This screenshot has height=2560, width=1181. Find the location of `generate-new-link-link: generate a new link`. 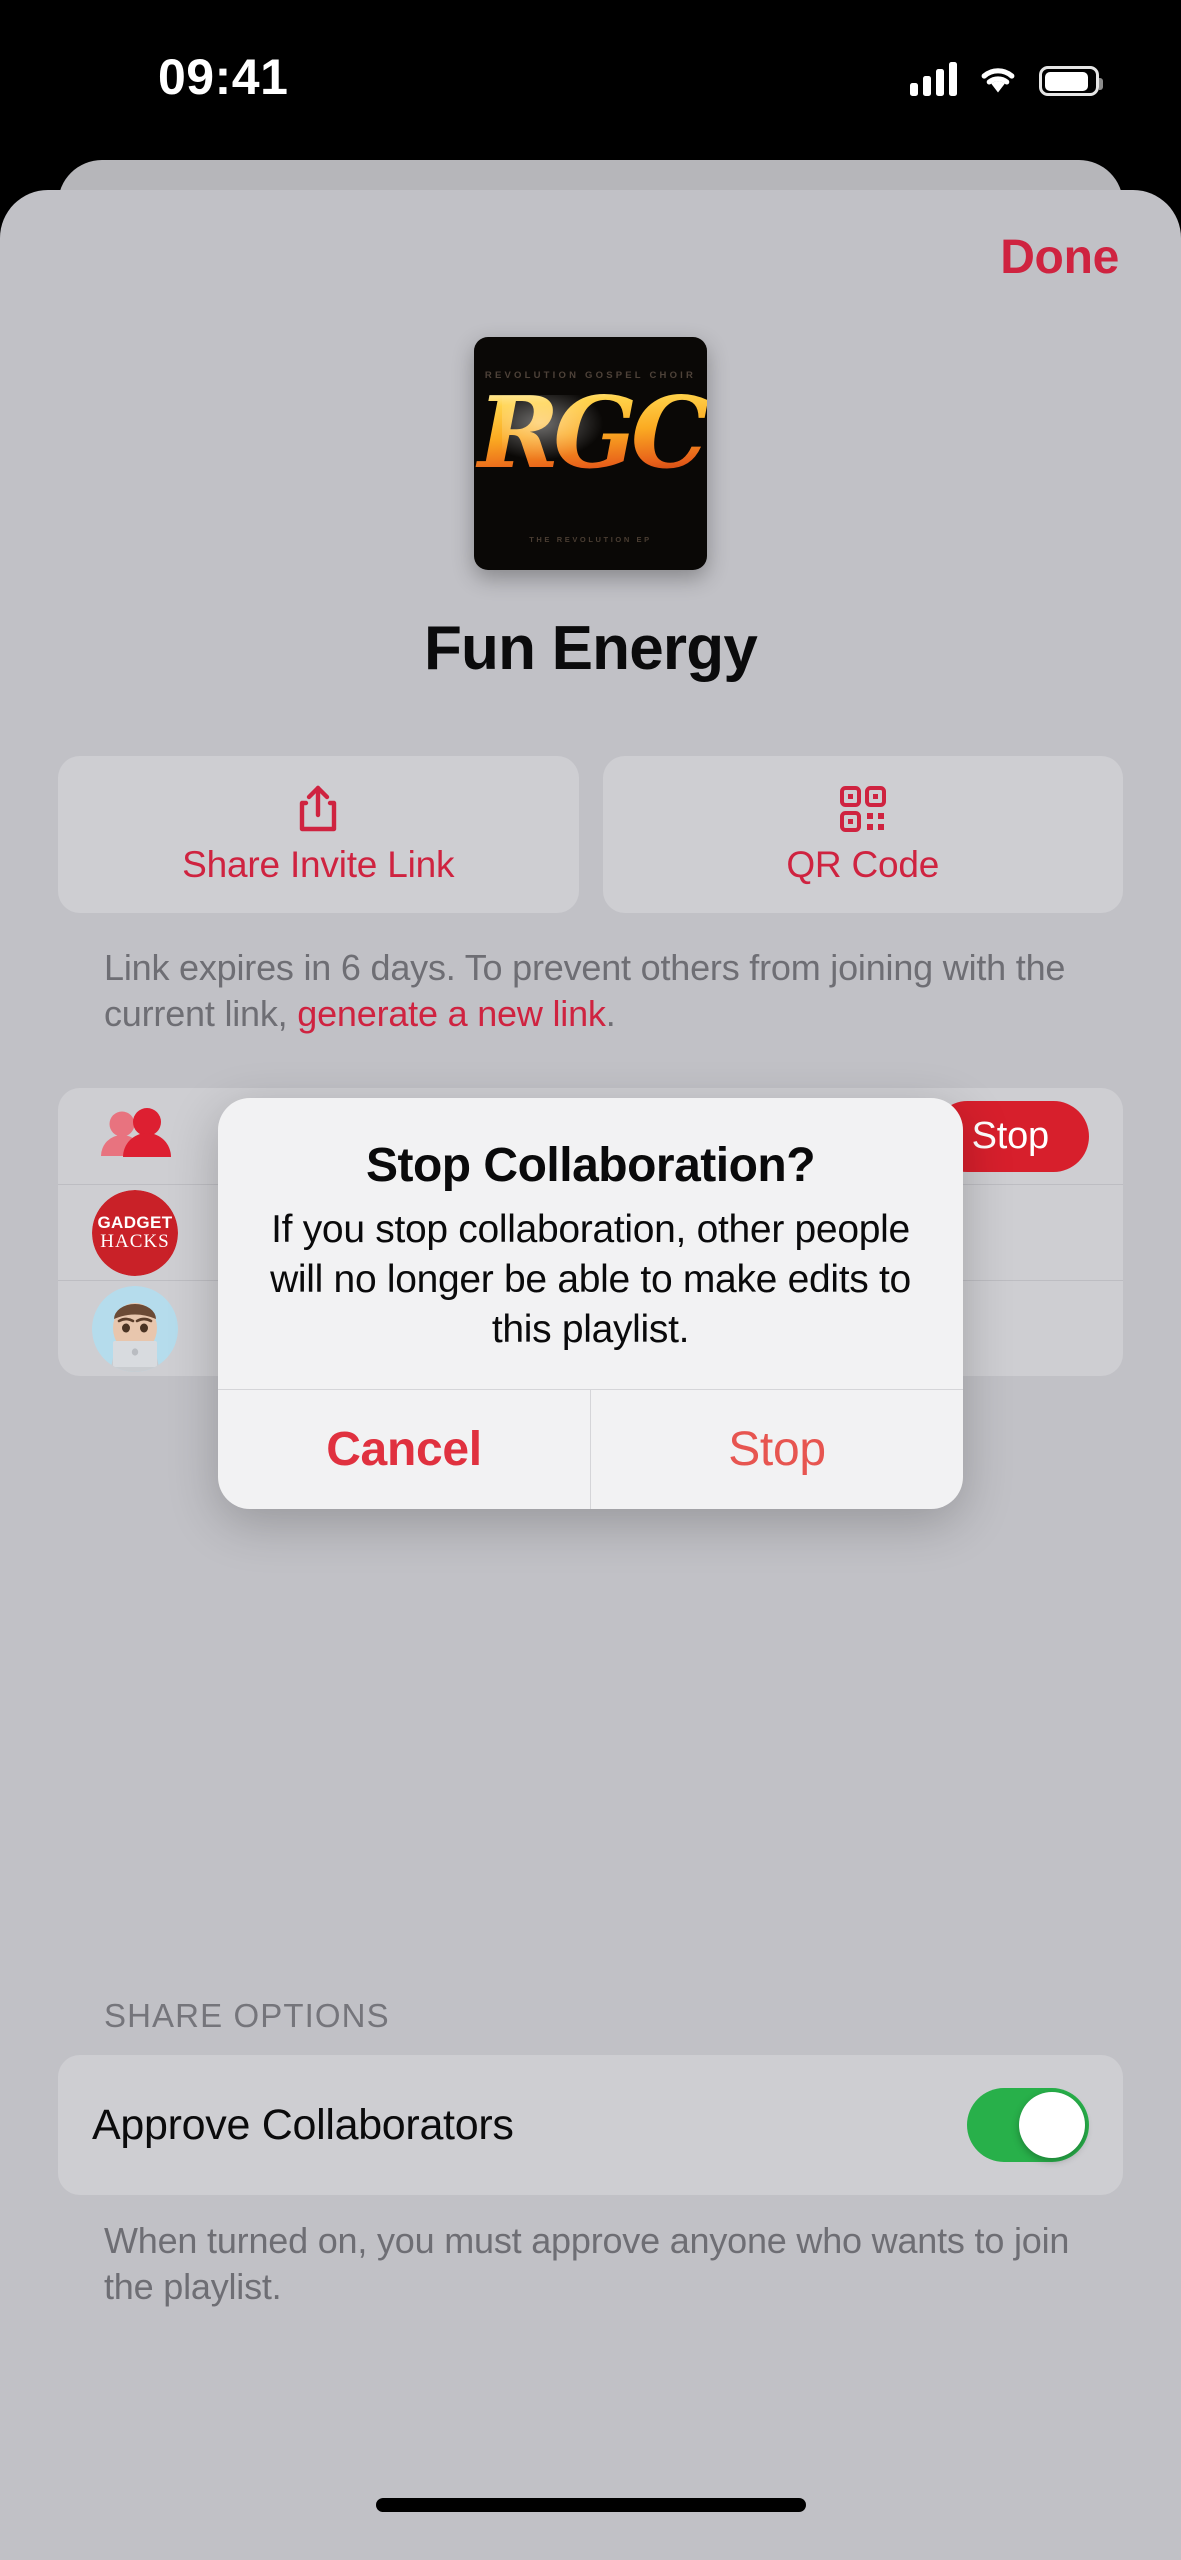

generate-new-link-link: generate a new link is located at coordinates (451, 1013).